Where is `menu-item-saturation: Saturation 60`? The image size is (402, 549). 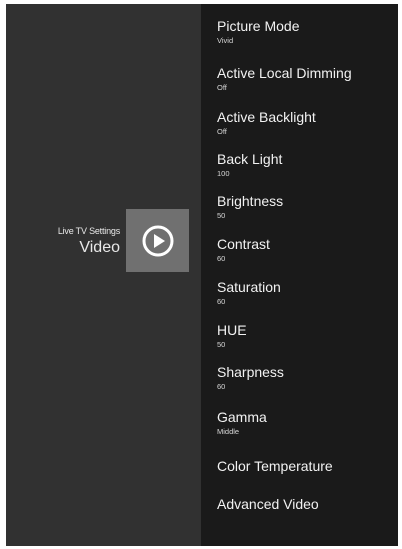 menu-item-saturation: Saturation 60 is located at coordinates (249, 292).